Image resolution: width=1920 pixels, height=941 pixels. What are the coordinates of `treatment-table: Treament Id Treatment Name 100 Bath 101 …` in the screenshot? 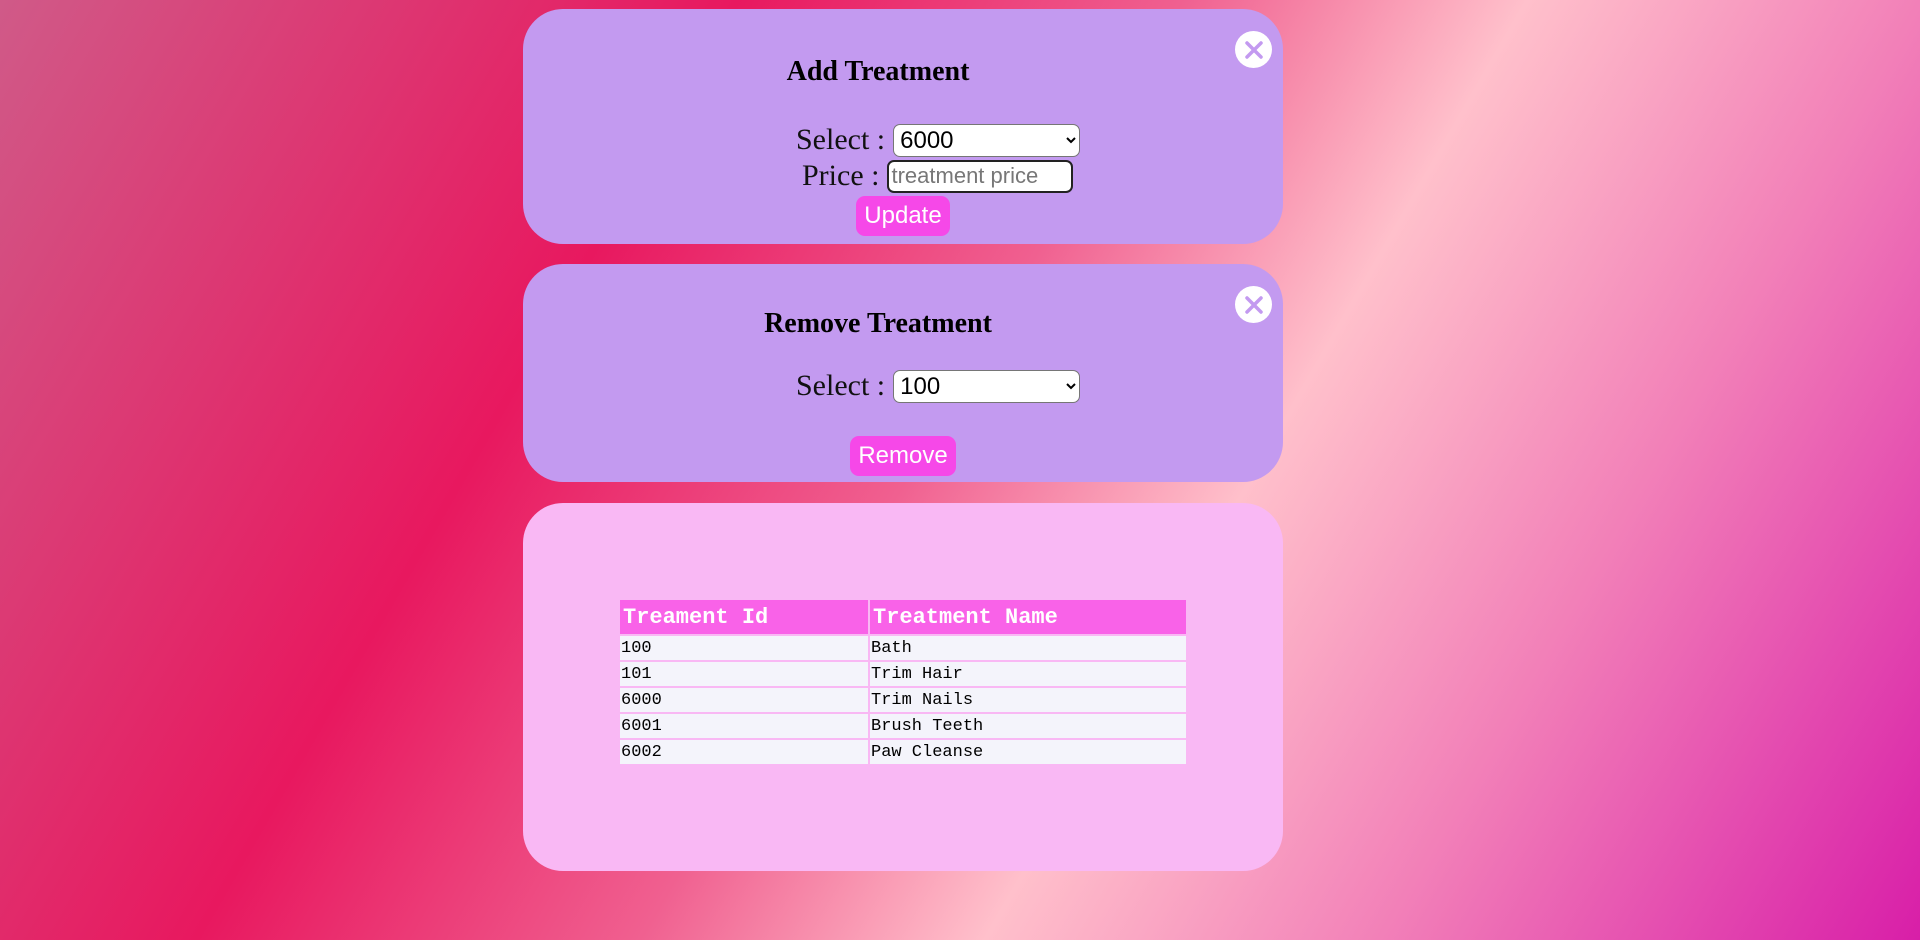 It's located at (903, 682).